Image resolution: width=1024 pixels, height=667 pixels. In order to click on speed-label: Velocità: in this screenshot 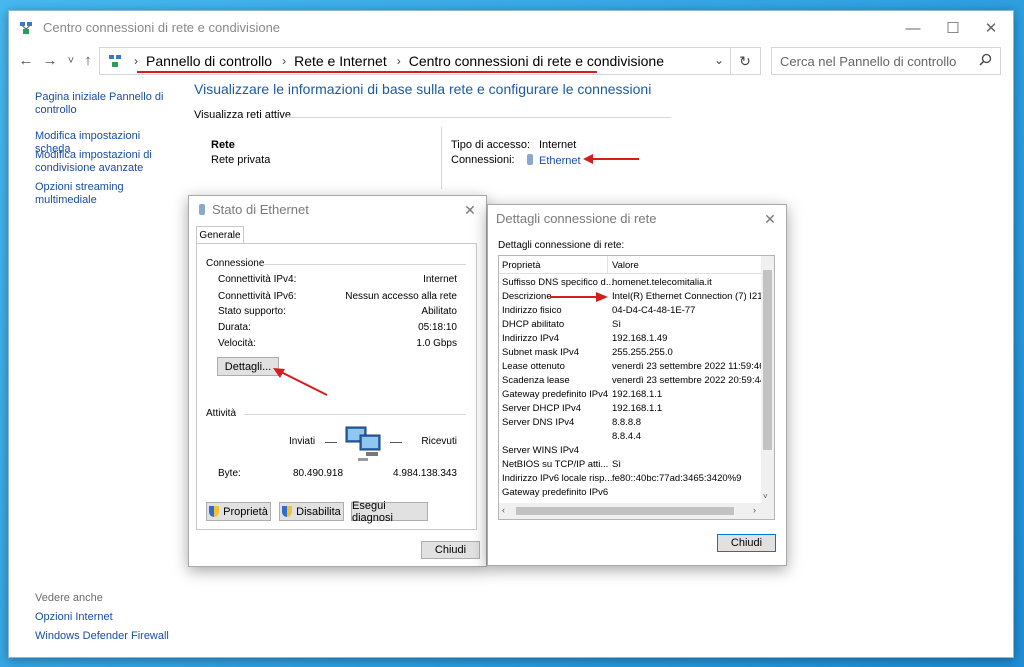, I will do `click(237, 343)`.